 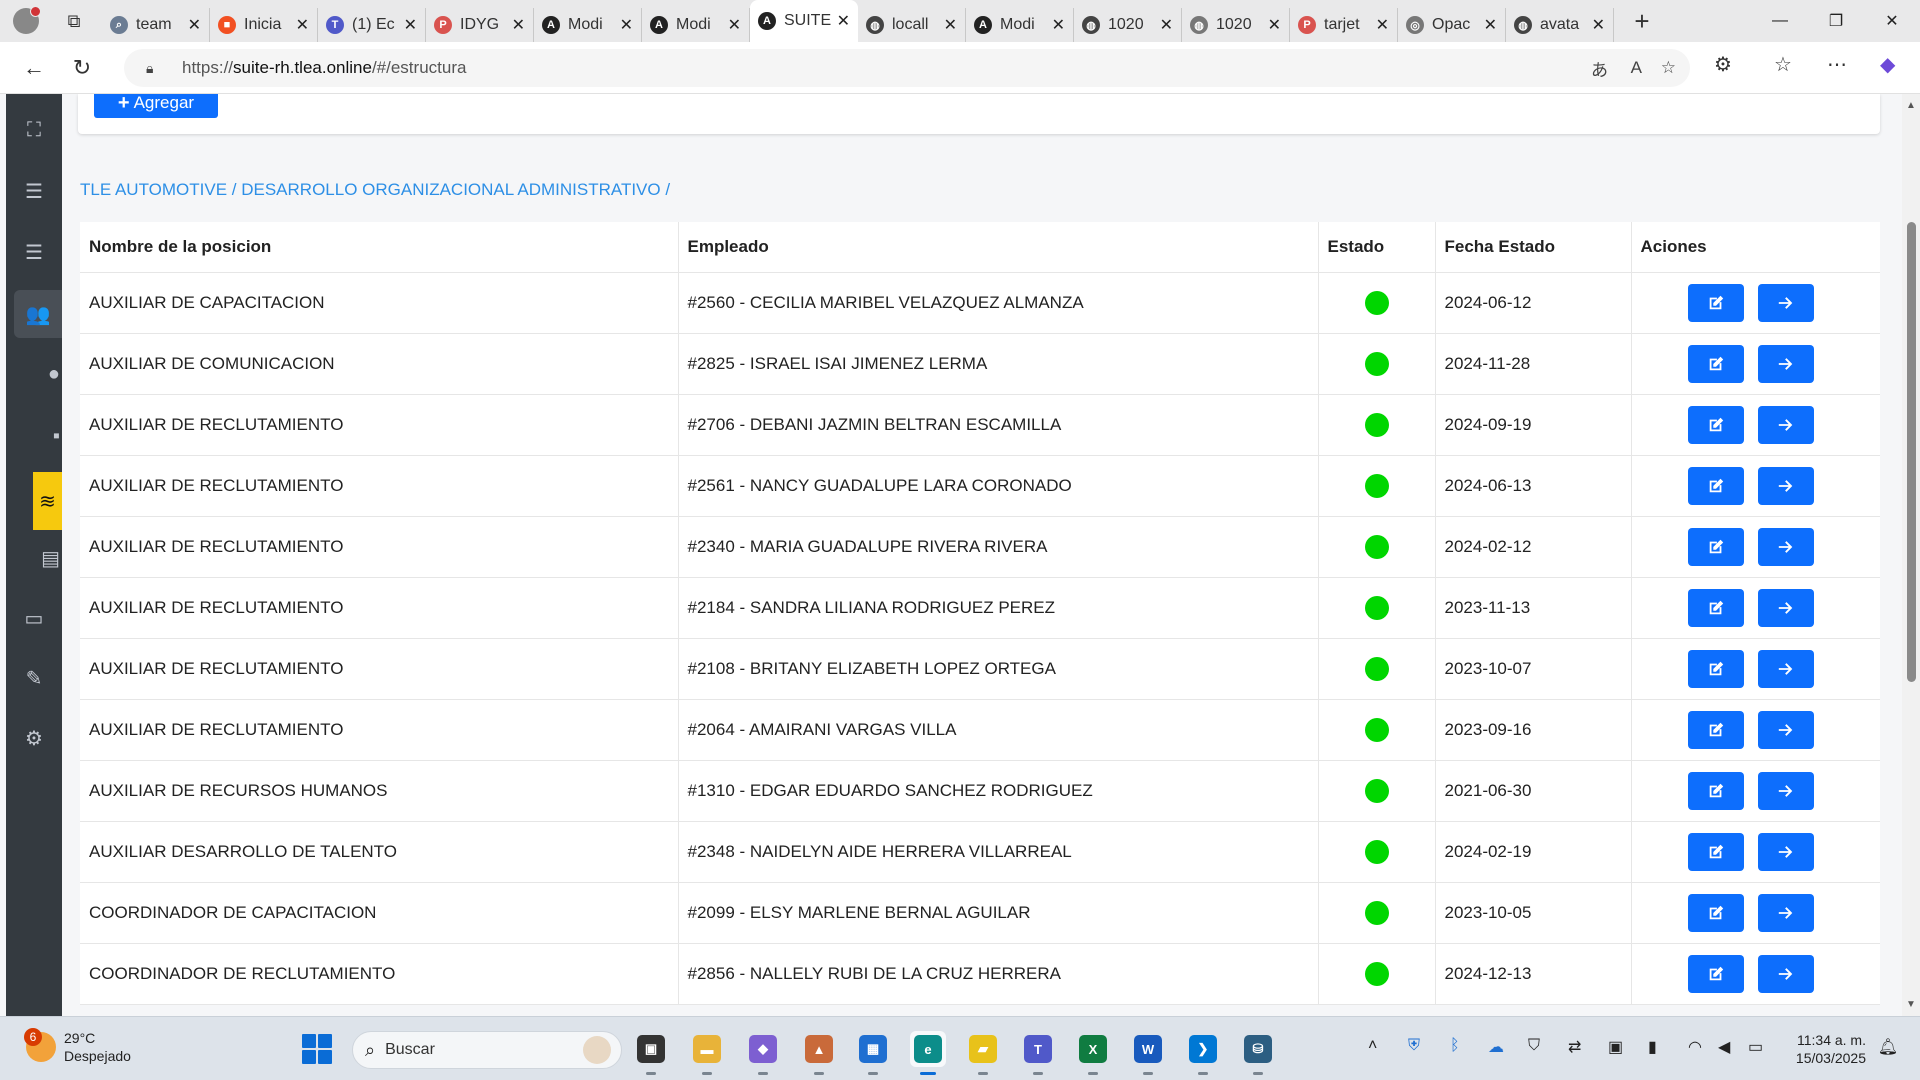 I want to click on reload-button: ↻, so click(x=82, y=68).